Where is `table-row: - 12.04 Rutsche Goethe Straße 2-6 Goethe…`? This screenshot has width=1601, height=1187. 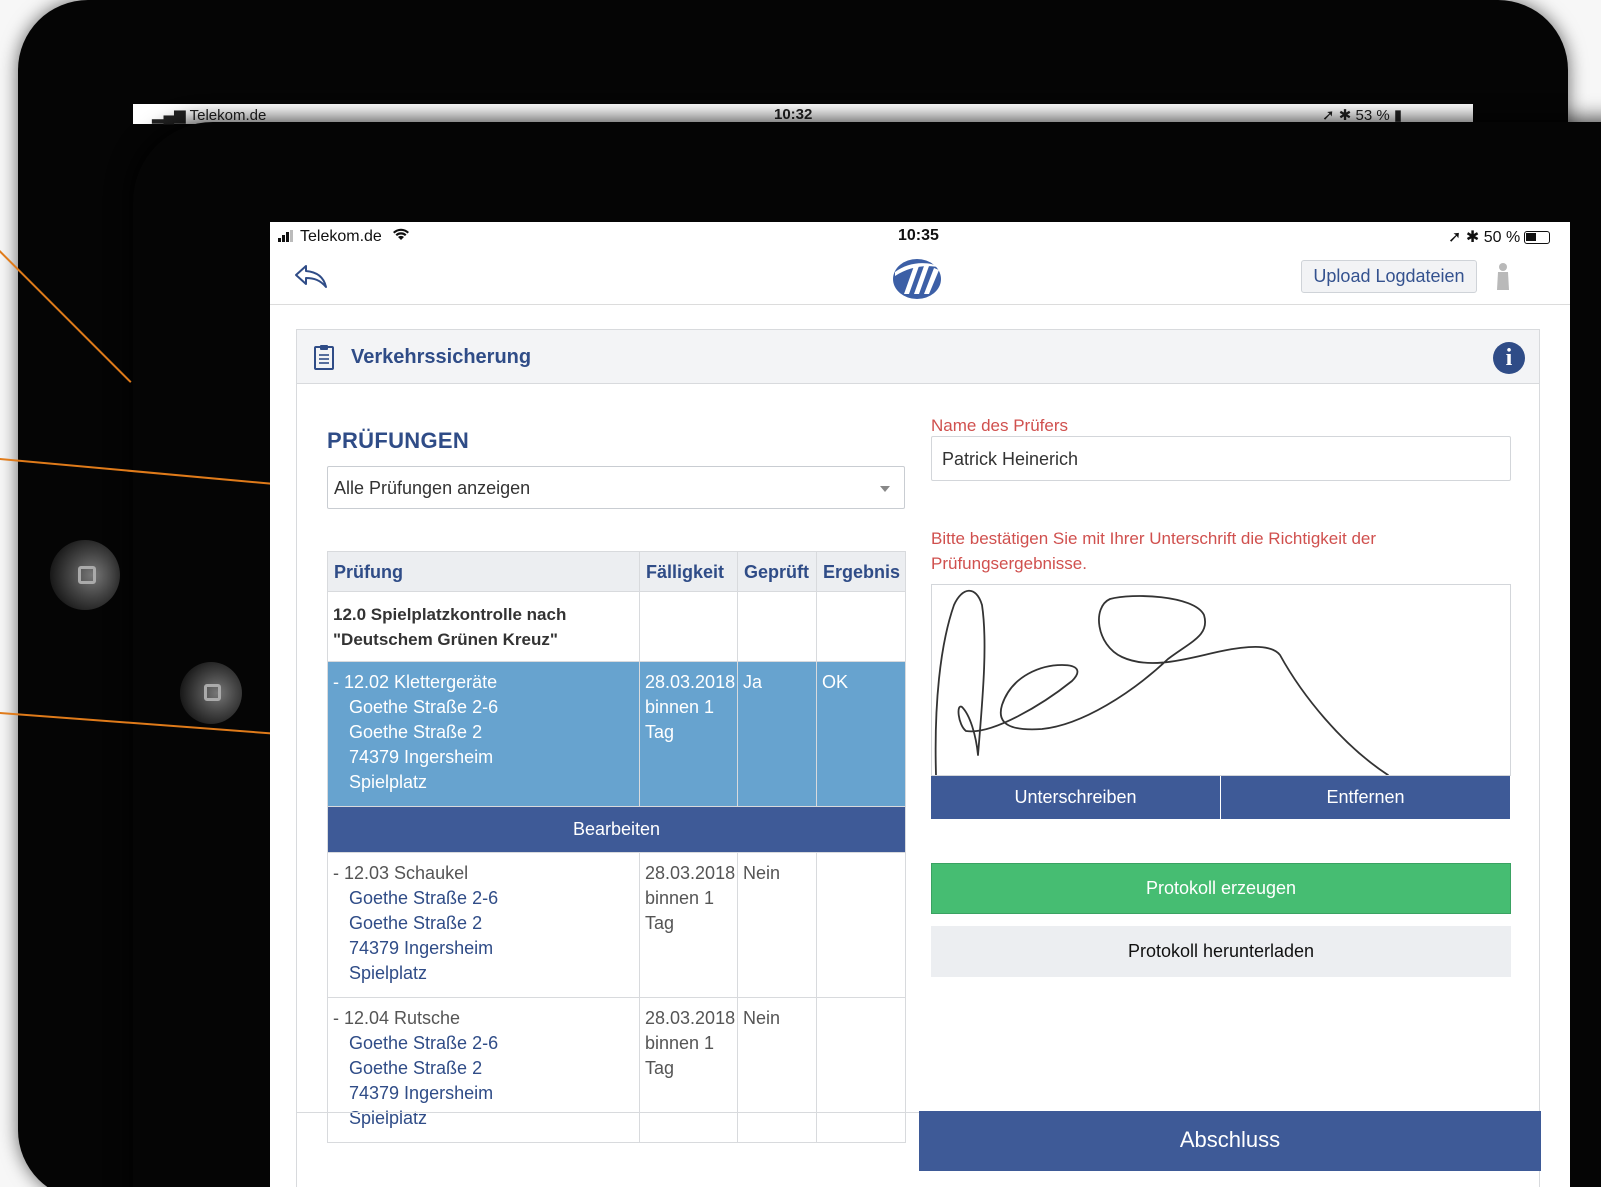 table-row: - 12.04 Rutsche Goethe Straße 2-6 Goethe… is located at coordinates (616, 1070).